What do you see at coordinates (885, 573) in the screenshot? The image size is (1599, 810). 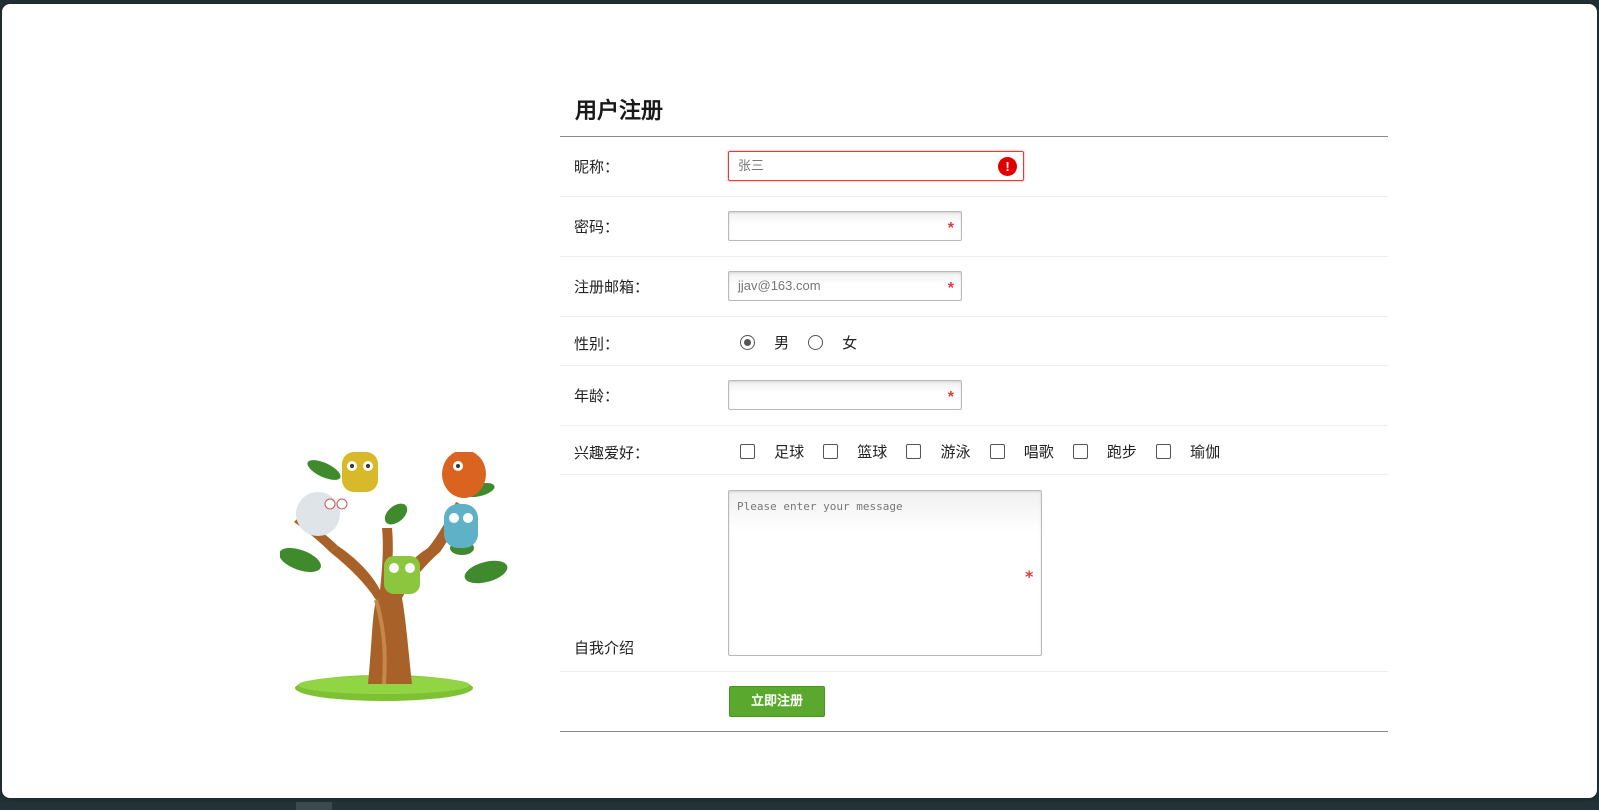 I see `intro-textarea: Please enter your message *` at bounding box center [885, 573].